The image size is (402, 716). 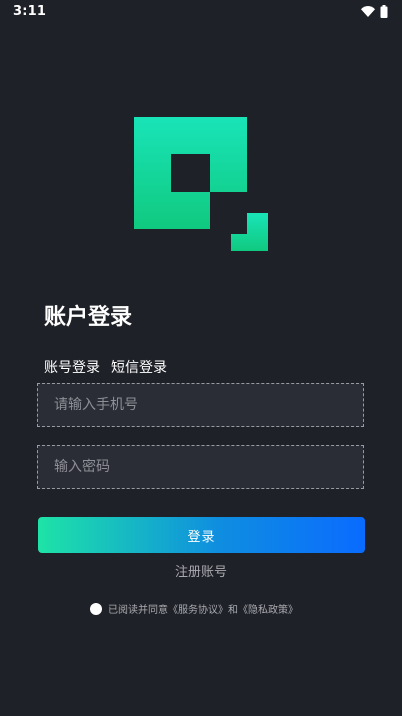 What do you see at coordinates (384, 11) in the screenshot?
I see `battery-icon` at bounding box center [384, 11].